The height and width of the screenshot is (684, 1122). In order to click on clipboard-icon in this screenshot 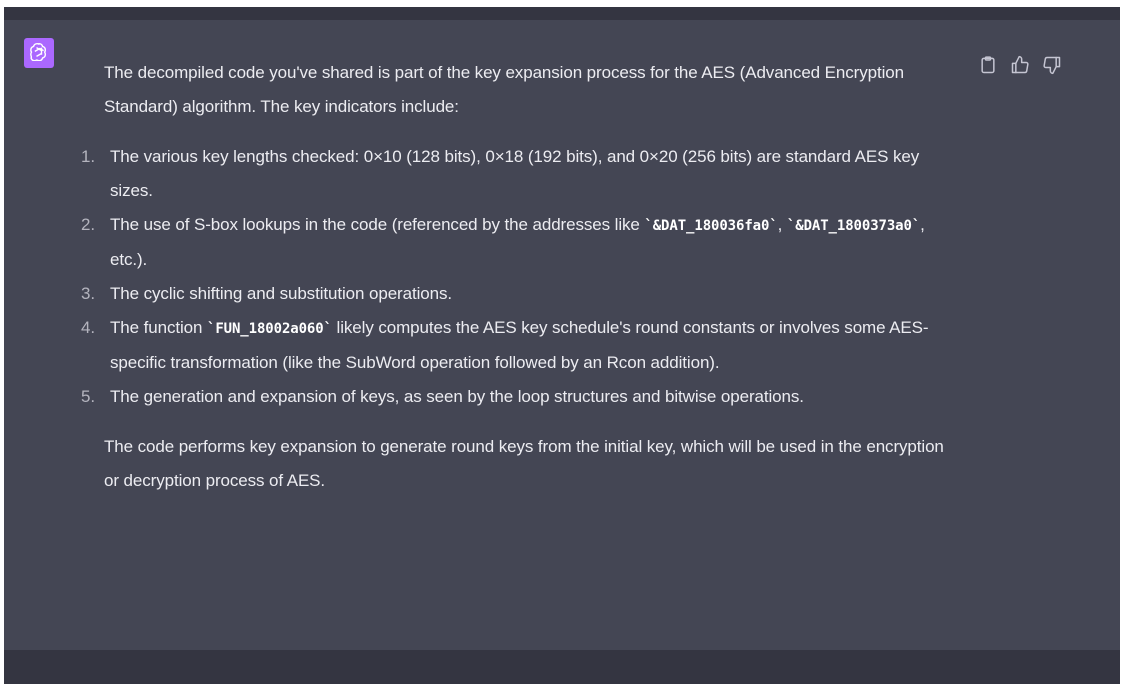, I will do `click(988, 65)`.